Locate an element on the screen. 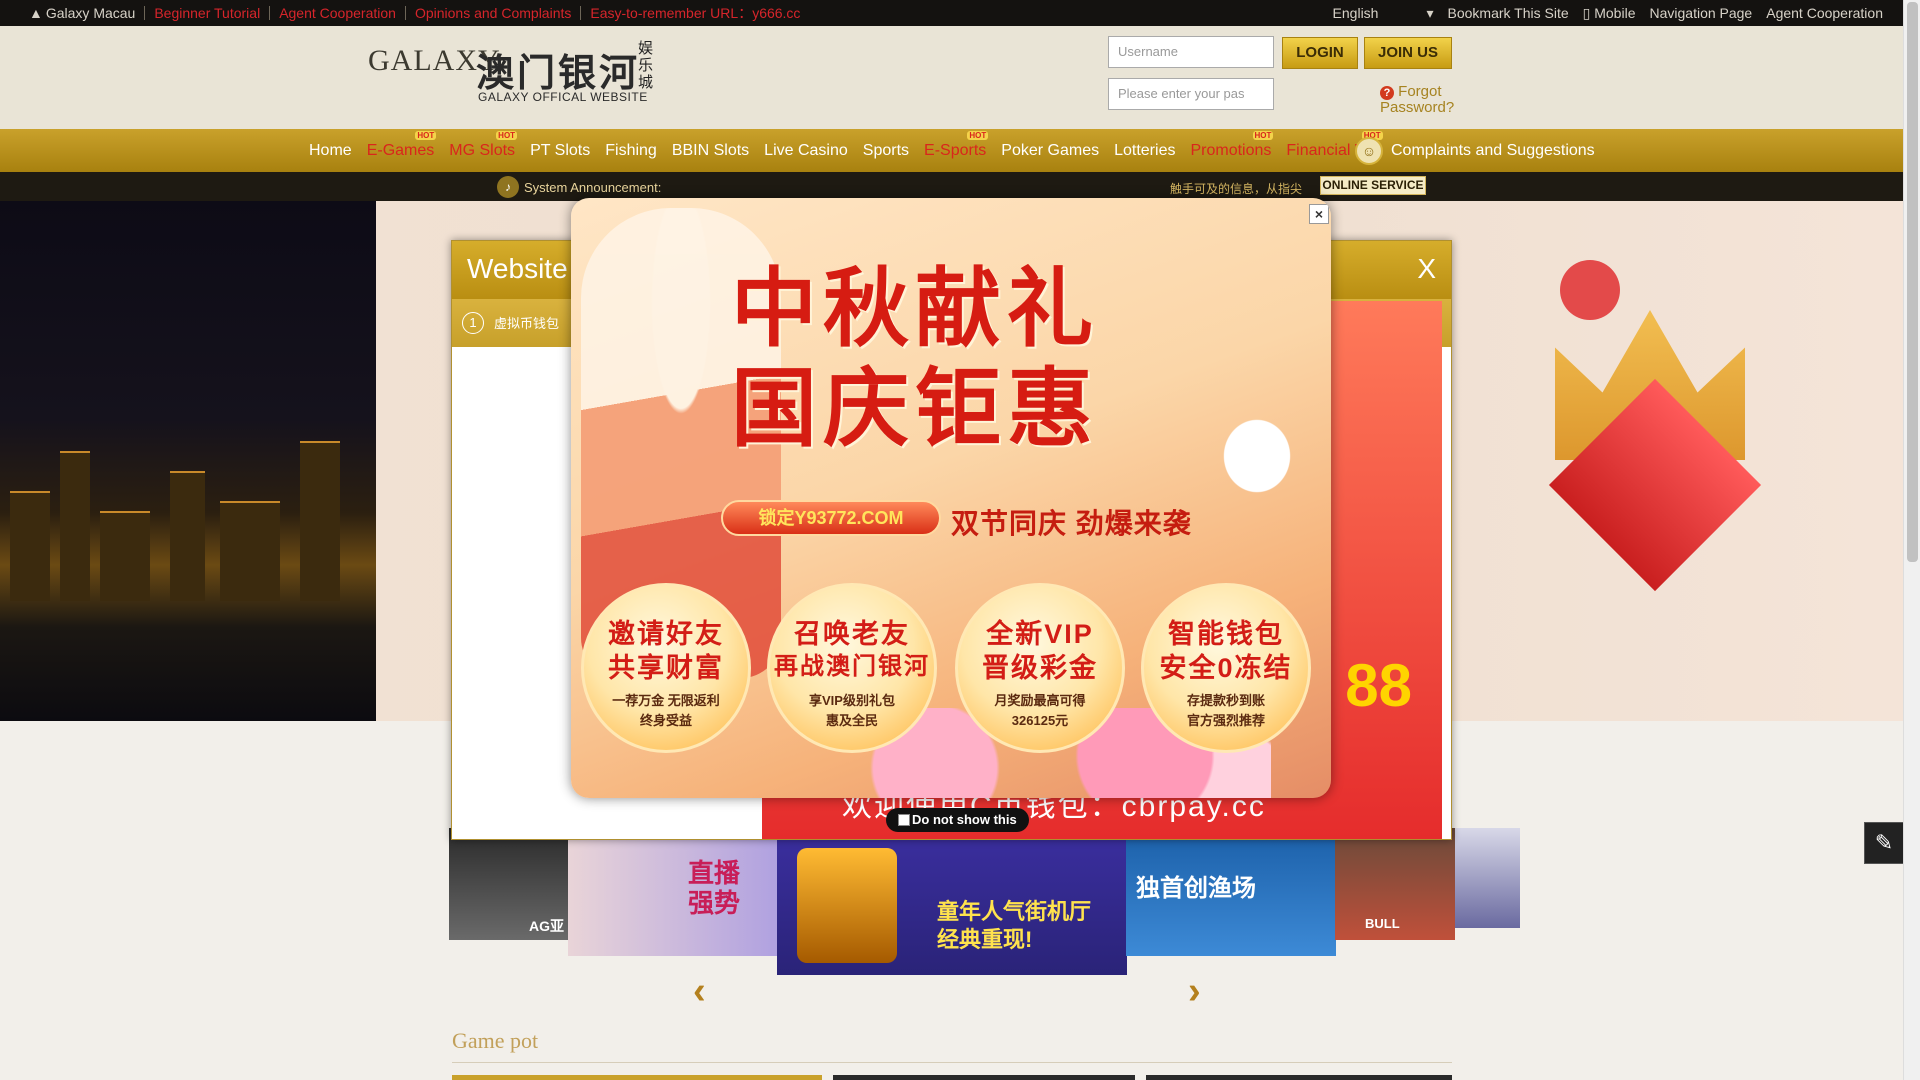 The width and height of the screenshot is (1920, 1080). coin-subheading: 共享财富 is located at coordinates (666, 668).